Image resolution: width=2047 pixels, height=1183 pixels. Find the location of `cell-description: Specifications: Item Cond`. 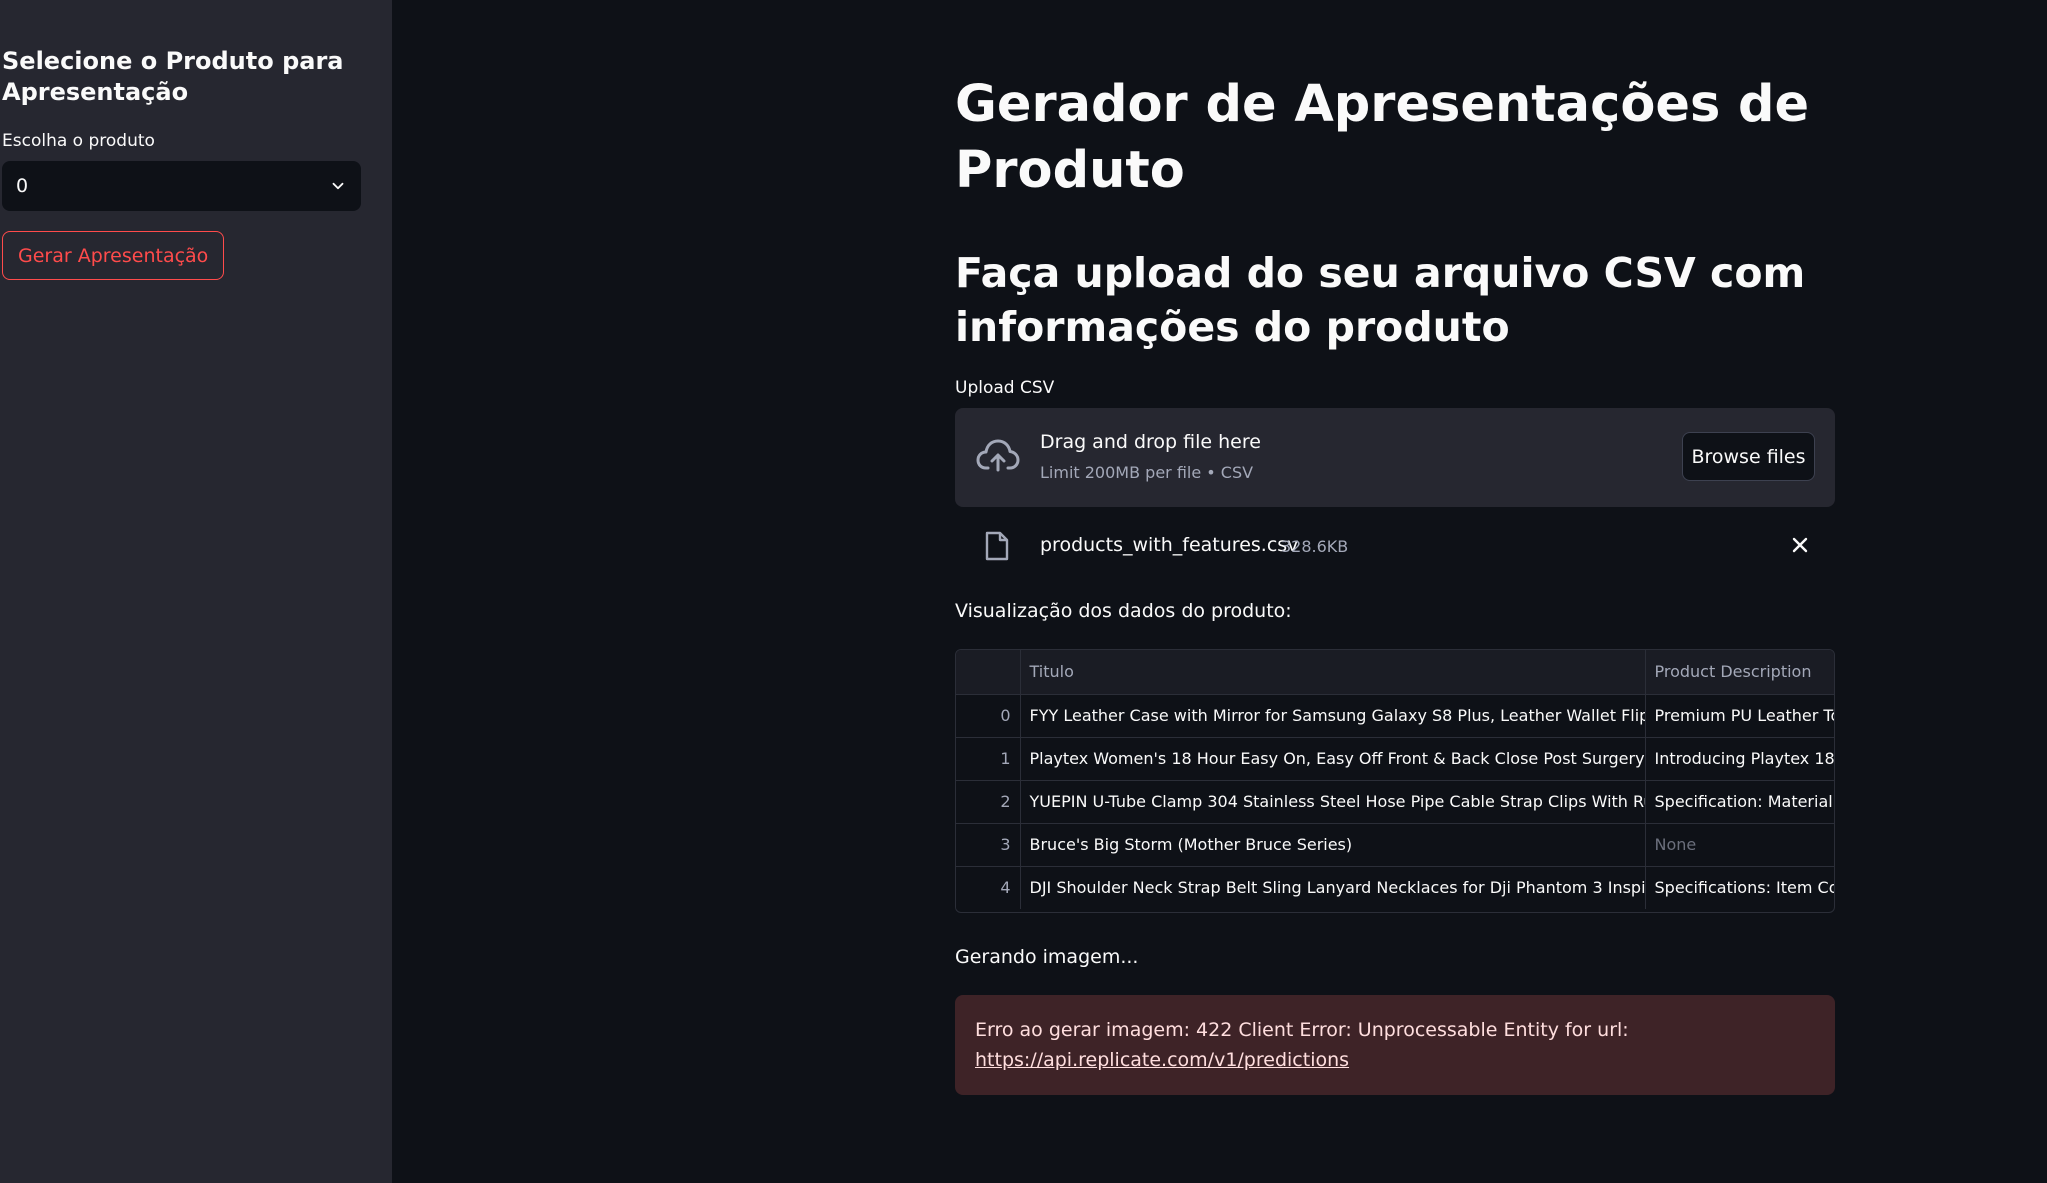

cell-description: Specifications: Item Cond is located at coordinates (1739, 887).